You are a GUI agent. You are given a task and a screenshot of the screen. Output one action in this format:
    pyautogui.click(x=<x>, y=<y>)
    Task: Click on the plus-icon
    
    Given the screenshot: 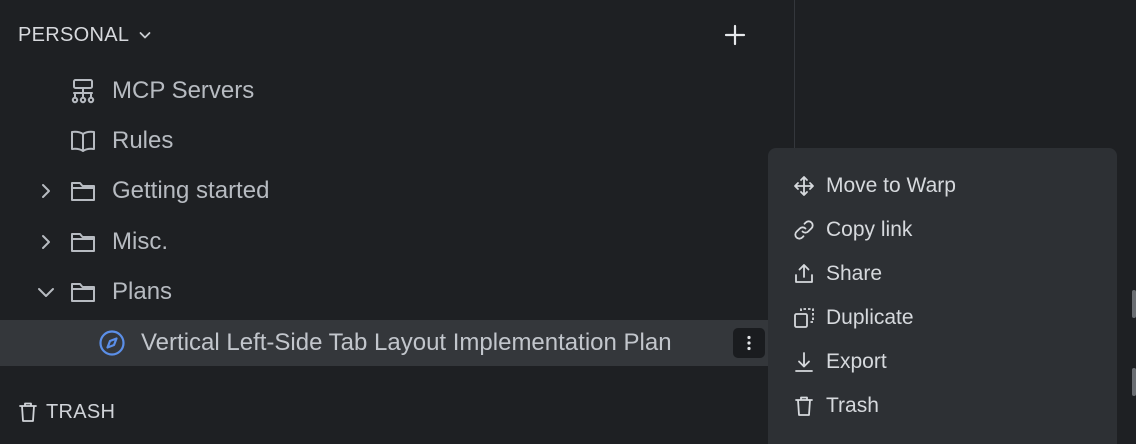 What is the action you would take?
    pyautogui.click(x=735, y=35)
    